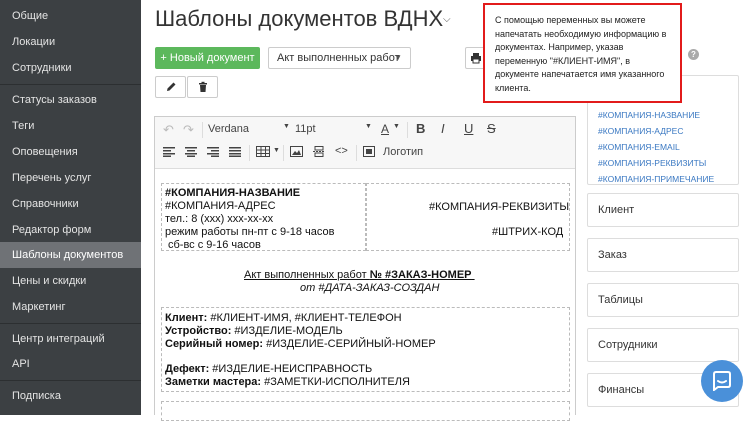  What do you see at coordinates (656, 179) in the screenshot?
I see `variable-link: #КОМПАНИЯ-ПРИМЕЧАНИЕ` at bounding box center [656, 179].